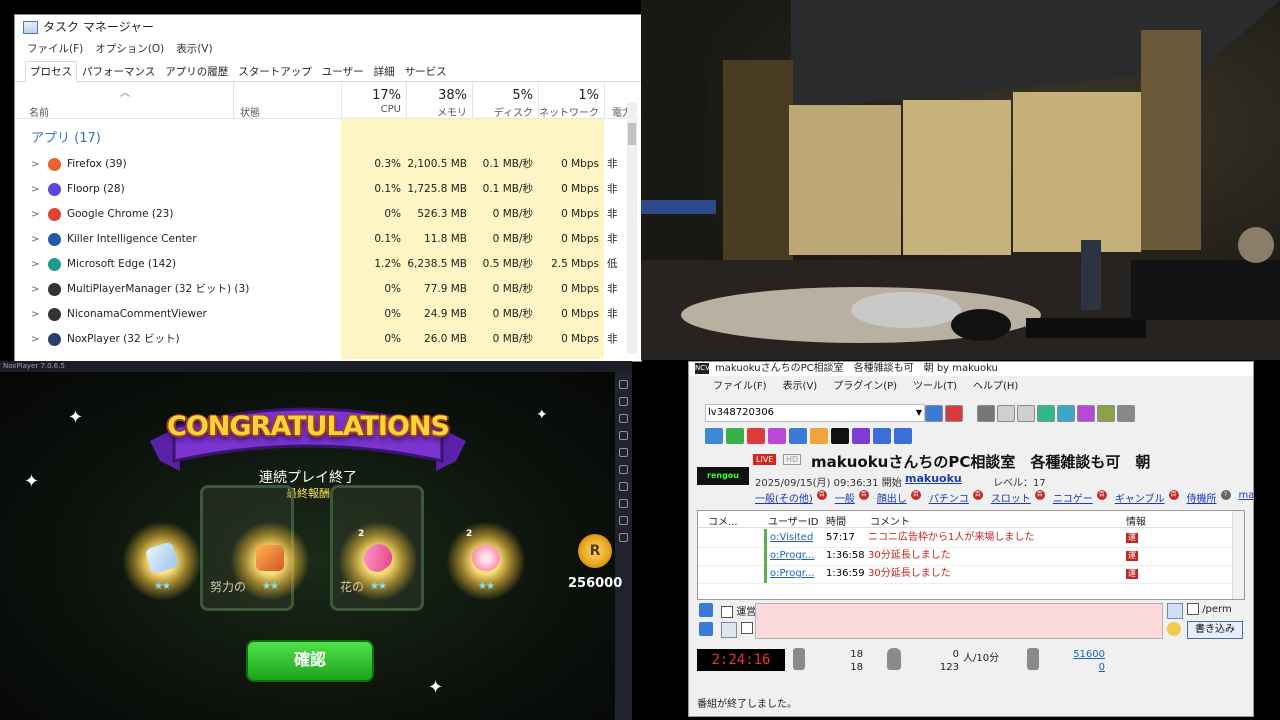 Image resolution: width=1280 pixels, height=720 pixels. Describe the element at coordinates (1073, 497) in the screenshot. I see `tag-link: ニコゲー` at that location.